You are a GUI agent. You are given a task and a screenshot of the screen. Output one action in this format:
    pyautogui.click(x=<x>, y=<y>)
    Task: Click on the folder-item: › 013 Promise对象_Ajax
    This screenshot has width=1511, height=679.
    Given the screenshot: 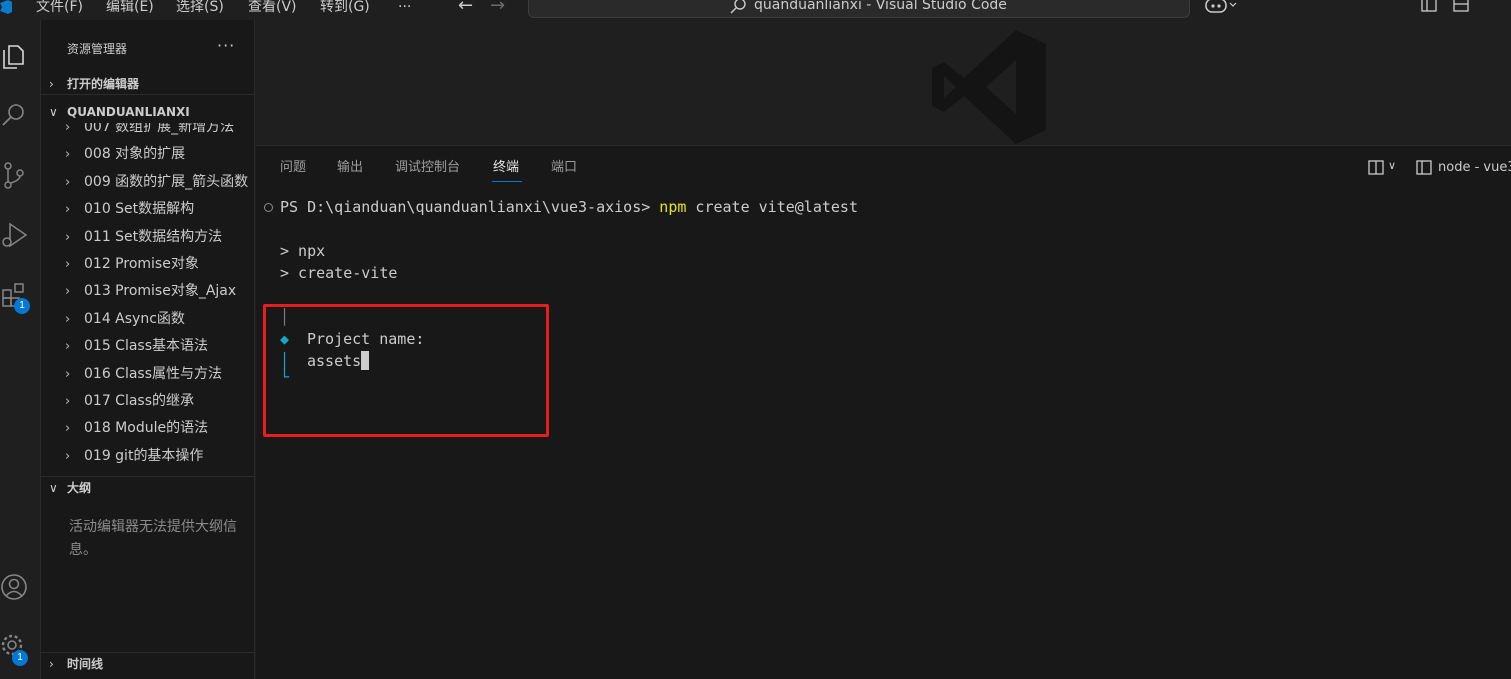 What is the action you would take?
    pyautogui.click(x=147, y=291)
    